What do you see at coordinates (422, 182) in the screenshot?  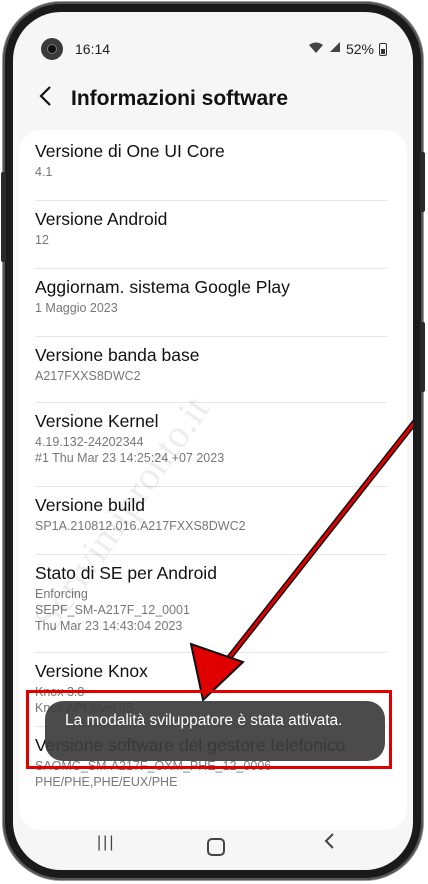 I see `volume-button` at bounding box center [422, 182].